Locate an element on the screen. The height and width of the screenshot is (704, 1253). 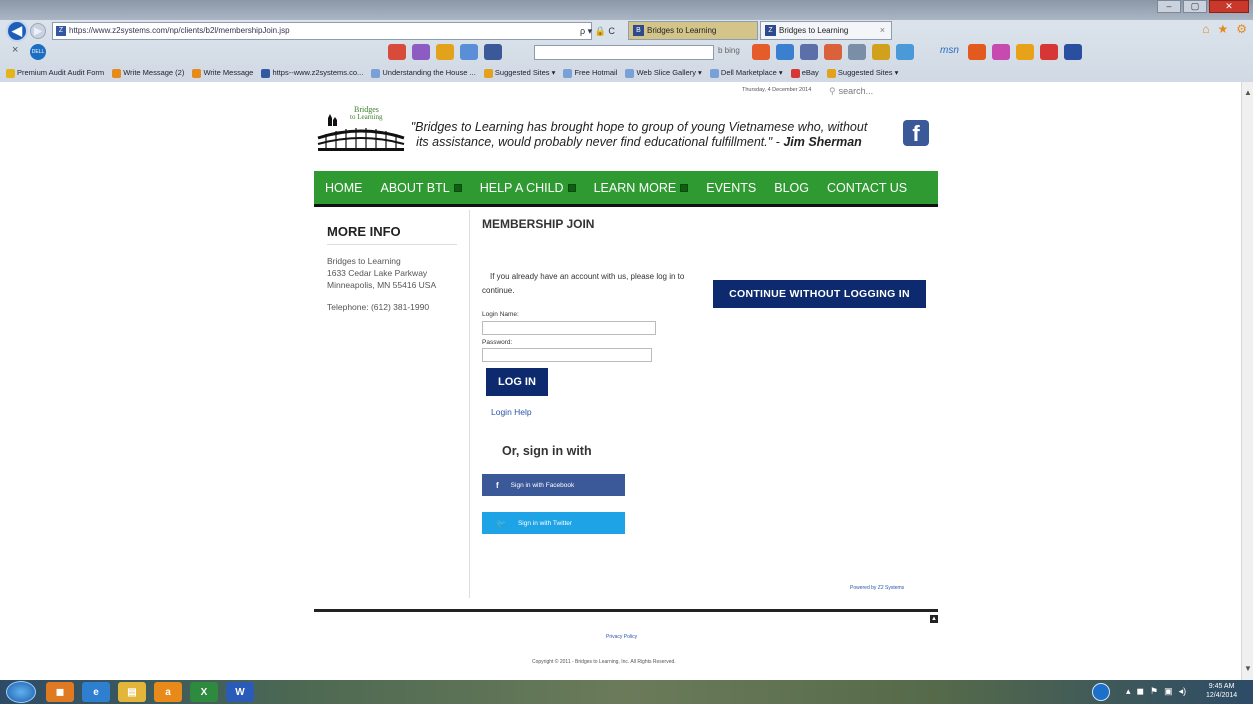
favorite-link: Free Hotmail is located at coordinates (590, 73).